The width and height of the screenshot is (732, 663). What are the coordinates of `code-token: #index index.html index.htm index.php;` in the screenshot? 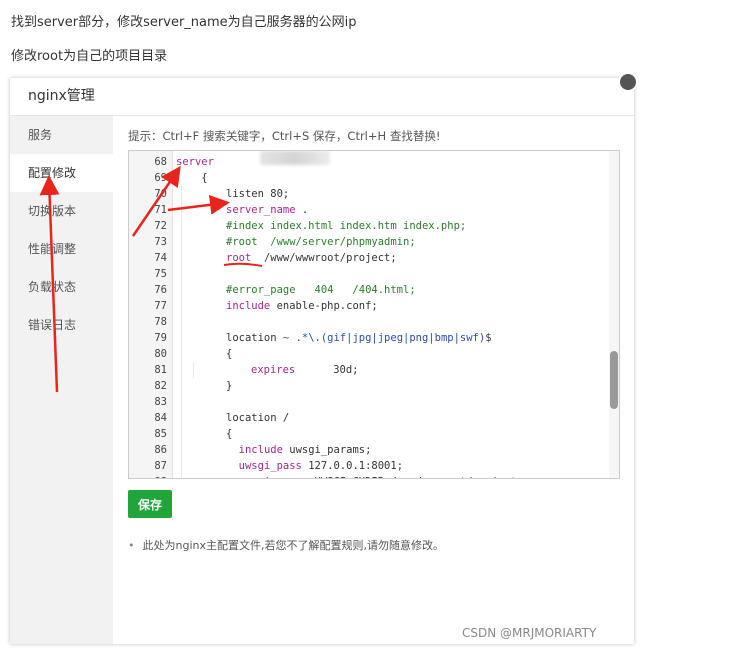 It's located at (346, 226).